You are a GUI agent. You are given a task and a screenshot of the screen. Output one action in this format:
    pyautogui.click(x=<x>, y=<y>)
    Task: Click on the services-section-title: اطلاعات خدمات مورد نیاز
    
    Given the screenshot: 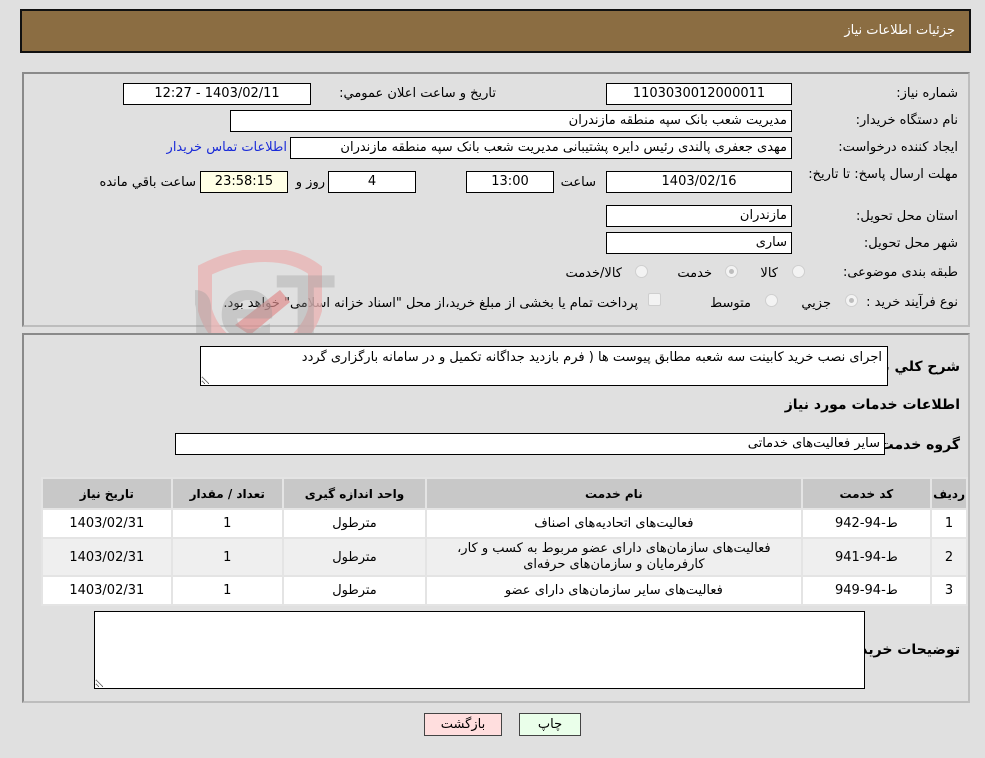 What is the action you would take?
    pyautogui.click(x=872, y=405)
    